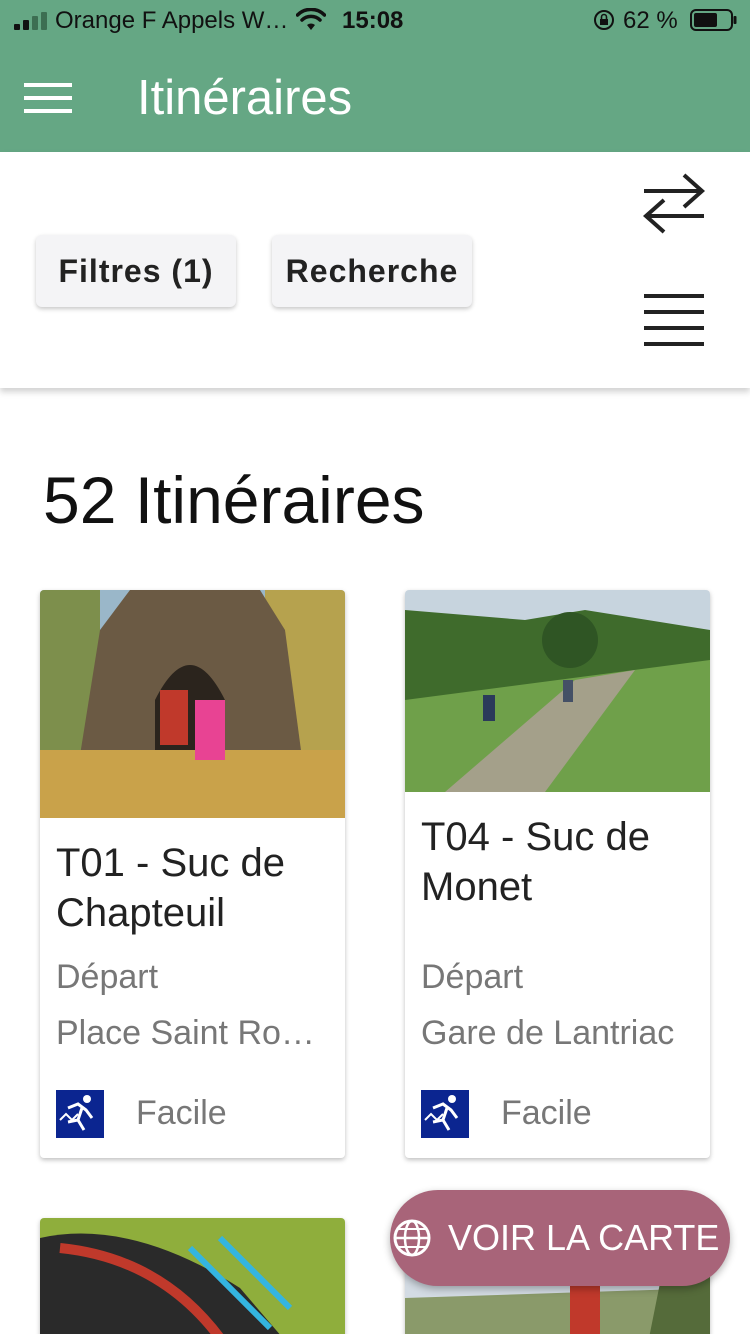 The height and width of the screenshot is (1334, 750). I want to click on clock: 15:08, so click(373, 20).